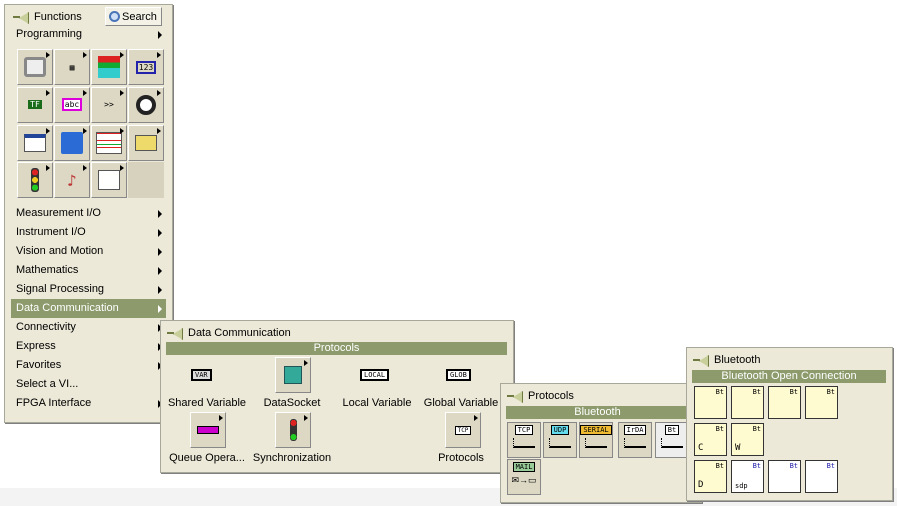  Describe the element at coordinates (737, 360) in the screenshot. I see `palette-title: Bluetooth` at that location.